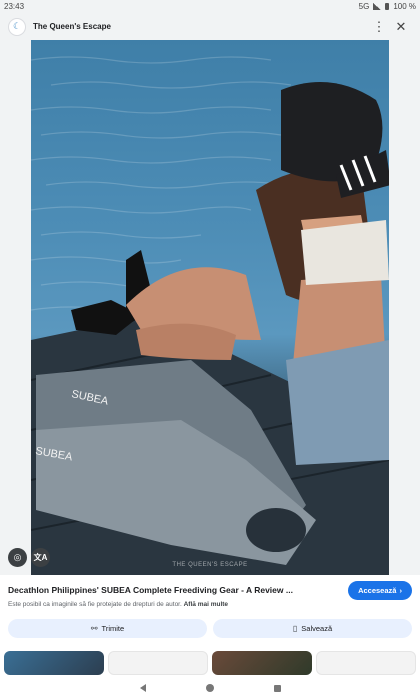 The width and height of the screenshot is (420, 700). I want to click on lens-icon: ◎, so click(17, 557).